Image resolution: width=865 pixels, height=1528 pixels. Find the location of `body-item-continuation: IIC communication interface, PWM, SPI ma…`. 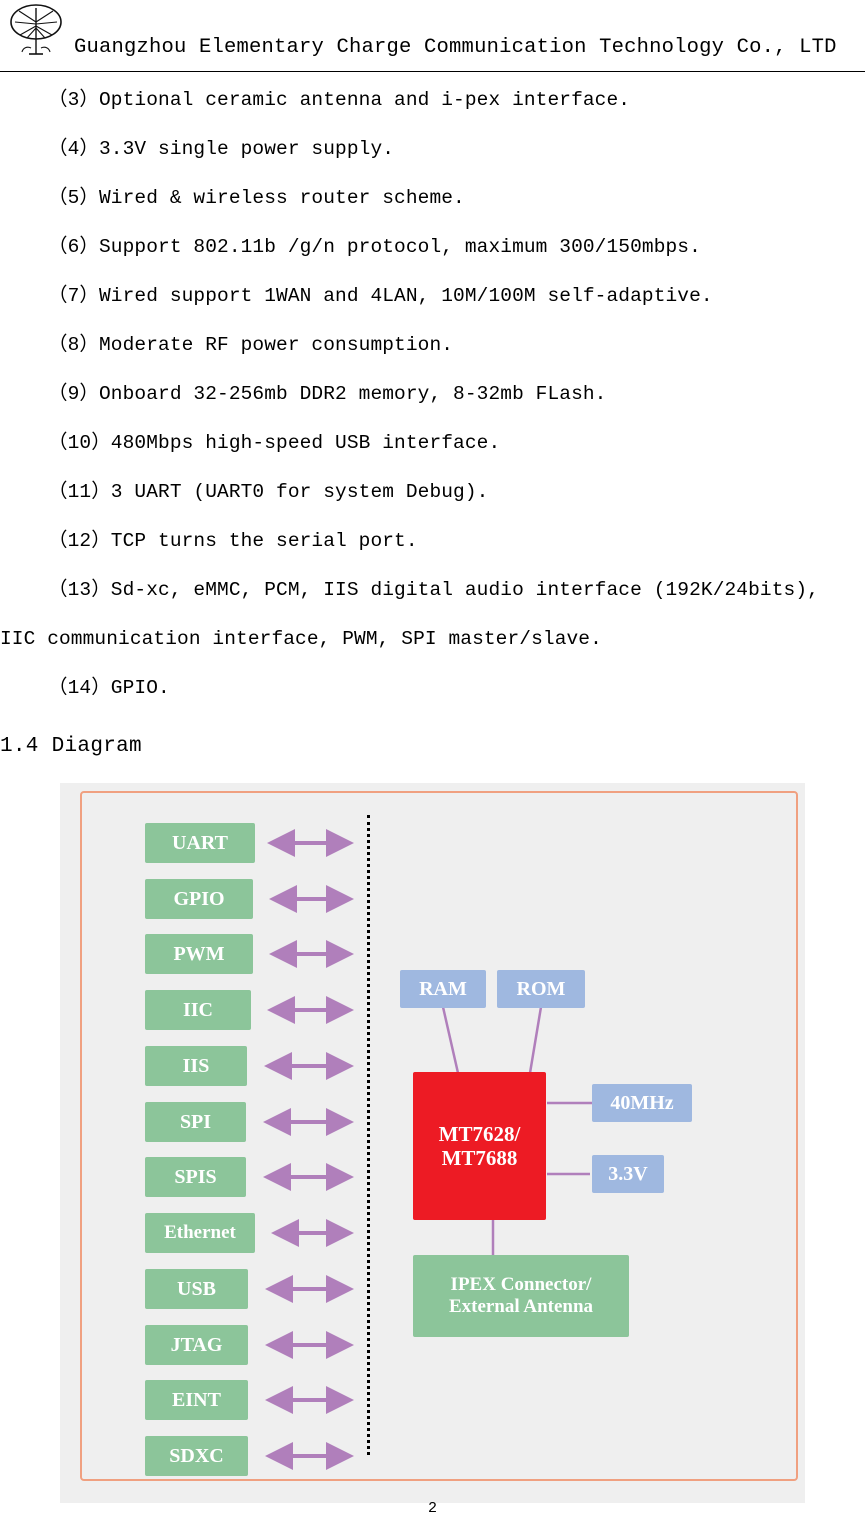

body-item-continuation: IIC communication interface, PWM, SPI ma… is located at coordinates (301, 639).